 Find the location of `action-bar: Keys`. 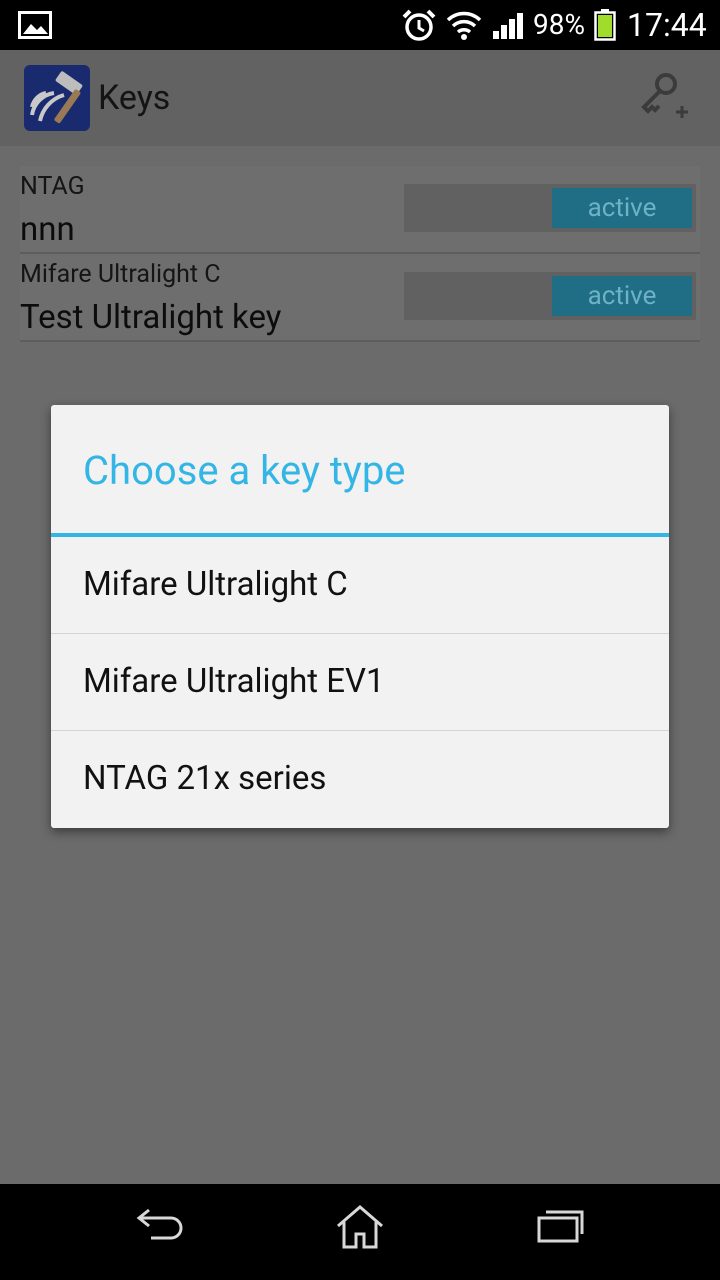

action-bar: Keys is located at coordinates (360, 98).